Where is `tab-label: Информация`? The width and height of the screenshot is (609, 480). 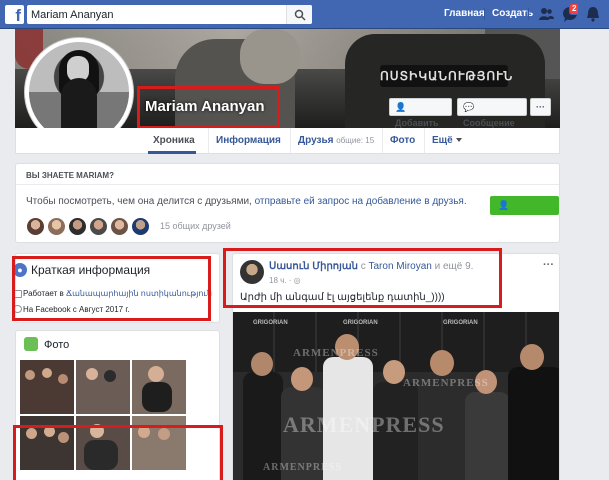
tab-label: Информация is located at coordinates (248, 140).